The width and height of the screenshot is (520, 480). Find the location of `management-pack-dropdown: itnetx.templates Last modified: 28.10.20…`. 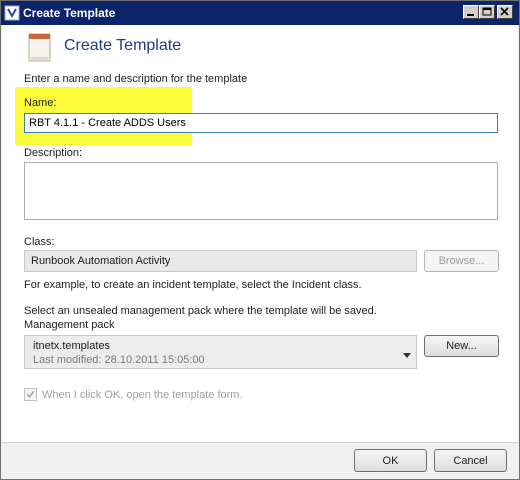

management-pack-dropdown: itnetx.templates Last modified: 28.10.20… is located at coordinates (220, 352).